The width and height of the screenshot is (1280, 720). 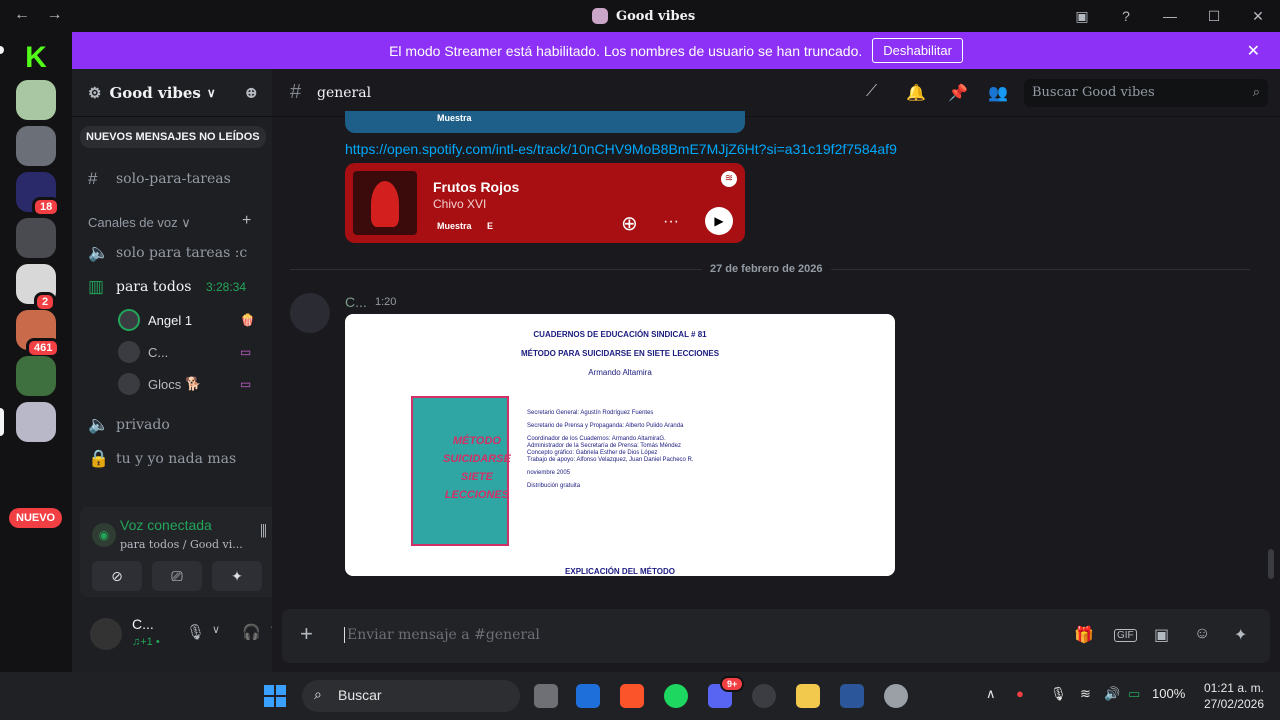 I want to click on steam-icon, so click(x=896, y=696).